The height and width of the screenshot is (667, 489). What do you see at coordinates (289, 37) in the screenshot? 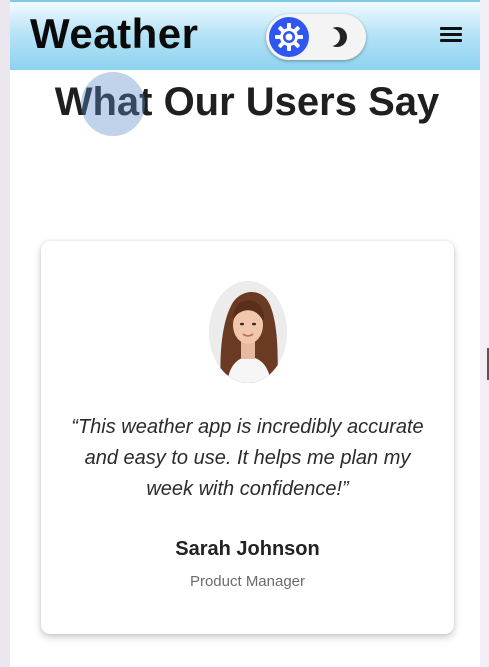
I see `sun-icon` at bounding box center [289, 37].